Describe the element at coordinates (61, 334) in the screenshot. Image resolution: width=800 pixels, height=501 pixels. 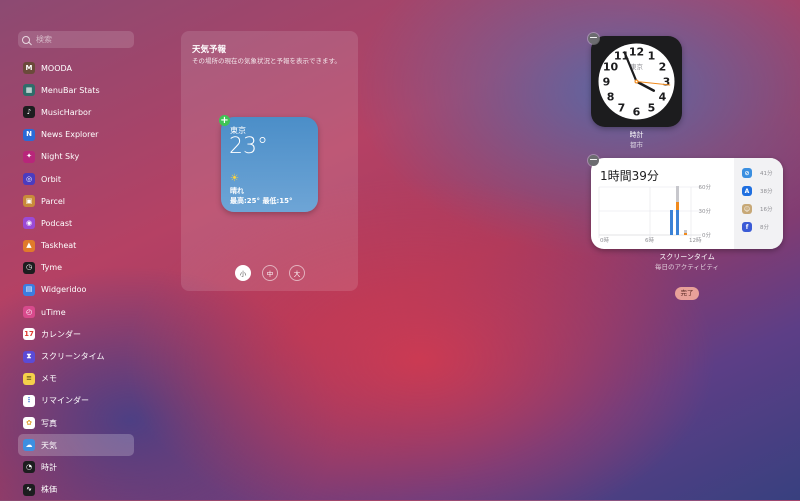
I see `sidebar-item-label: カレンダー` at that location.